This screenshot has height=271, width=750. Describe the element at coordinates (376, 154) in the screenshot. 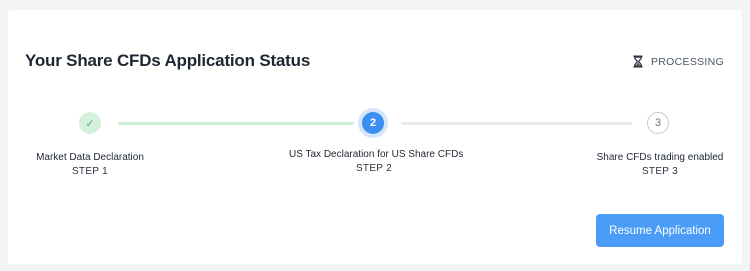

I see `step-2-label: US Tax Declaration for US Share CFDs` at that location.